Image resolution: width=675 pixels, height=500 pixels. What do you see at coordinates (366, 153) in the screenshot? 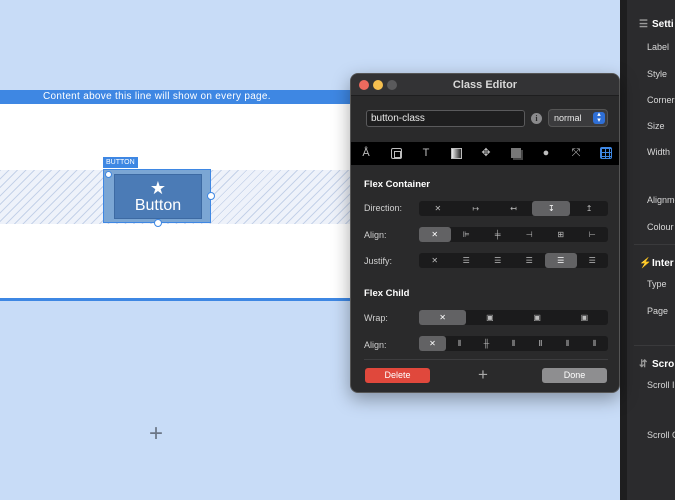
I see `typography-tool-icon: Å` at bounding box center [366, 153].